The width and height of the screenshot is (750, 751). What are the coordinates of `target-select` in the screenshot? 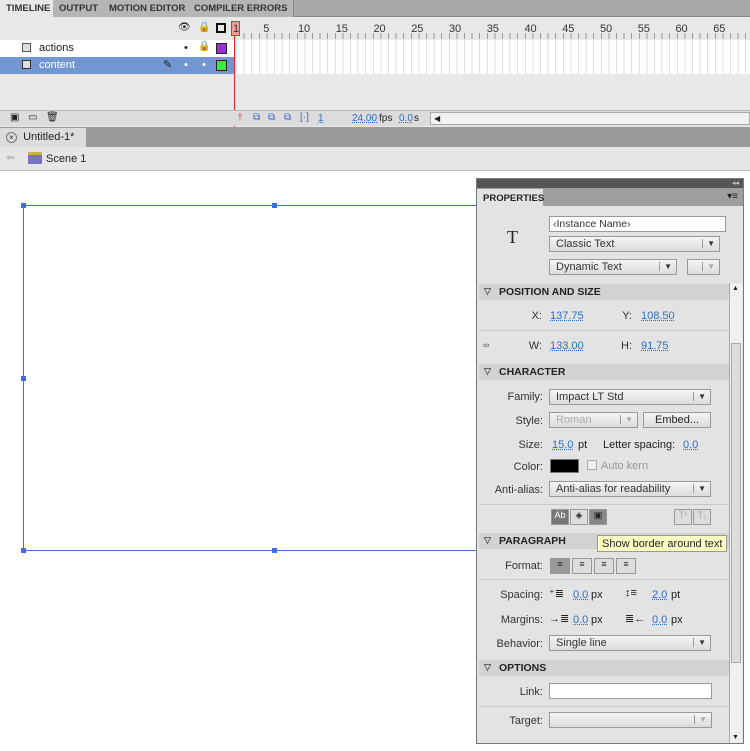 It's located at (630, 720).